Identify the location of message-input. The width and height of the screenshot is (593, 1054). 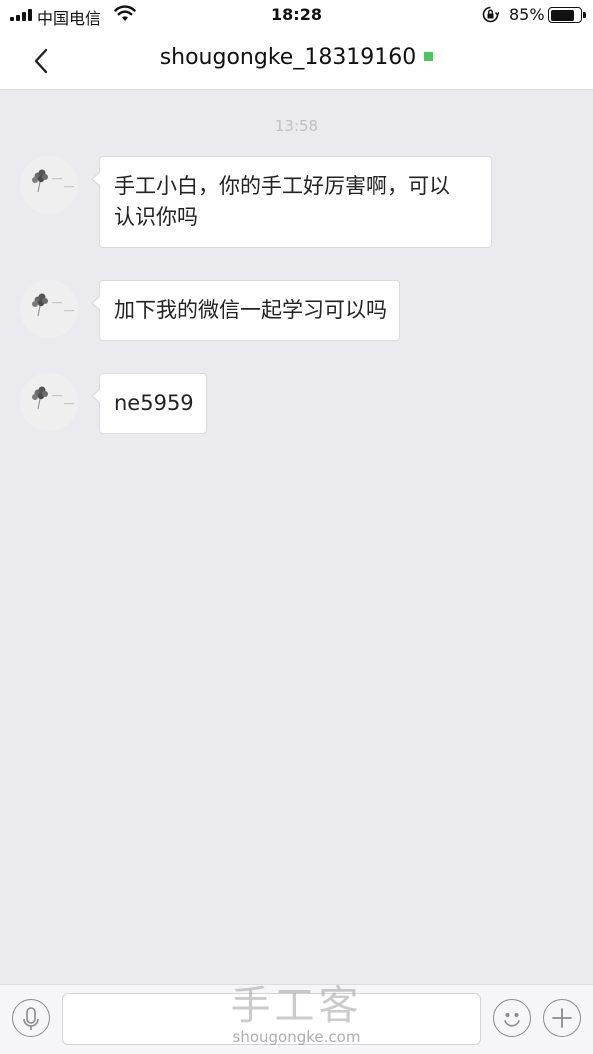
(271, 1019).